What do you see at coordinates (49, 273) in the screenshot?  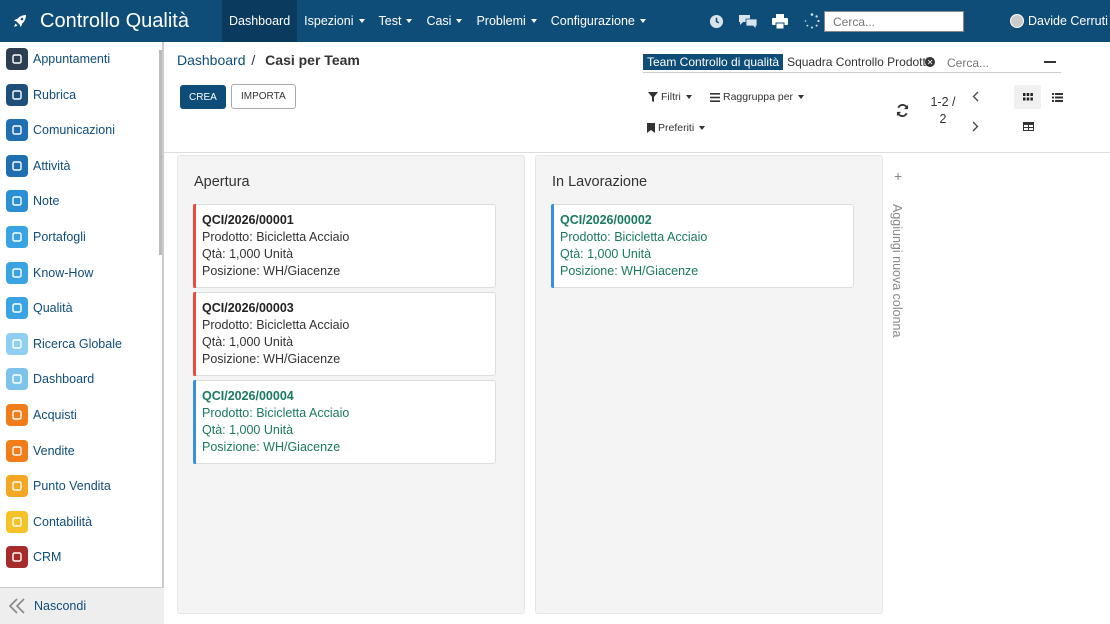 I see `sidebar-item-know-how: Know-How` at bounding box center [49, 273].